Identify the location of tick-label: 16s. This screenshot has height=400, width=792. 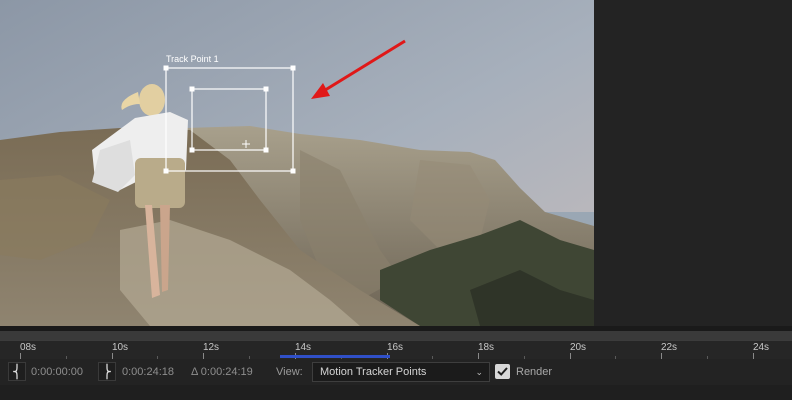
(395, 347).